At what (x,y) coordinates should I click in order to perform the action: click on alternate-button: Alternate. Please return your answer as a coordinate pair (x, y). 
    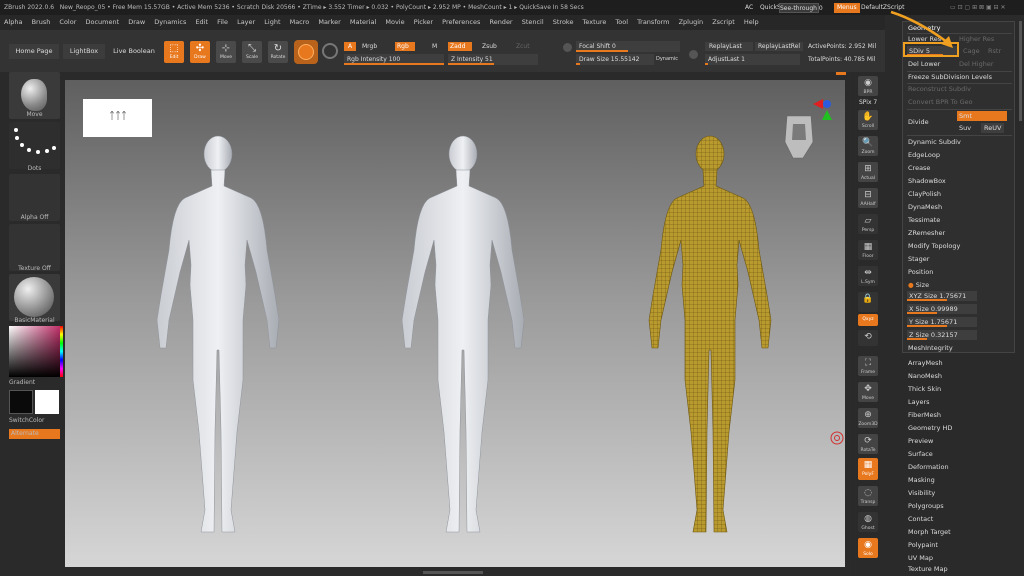
    Looking at the image, I should click on (34, 434).